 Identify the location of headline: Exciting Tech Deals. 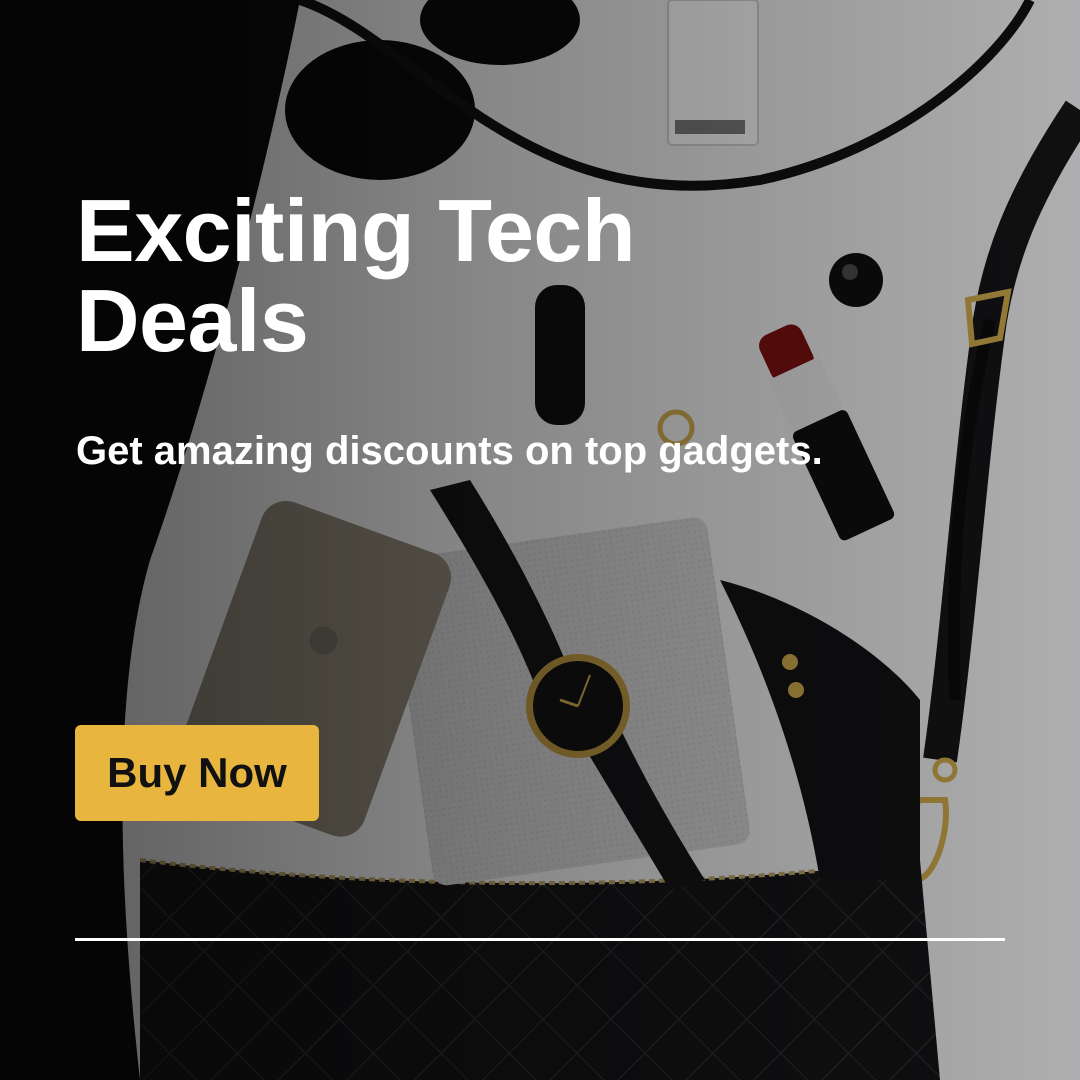
(356, 275).